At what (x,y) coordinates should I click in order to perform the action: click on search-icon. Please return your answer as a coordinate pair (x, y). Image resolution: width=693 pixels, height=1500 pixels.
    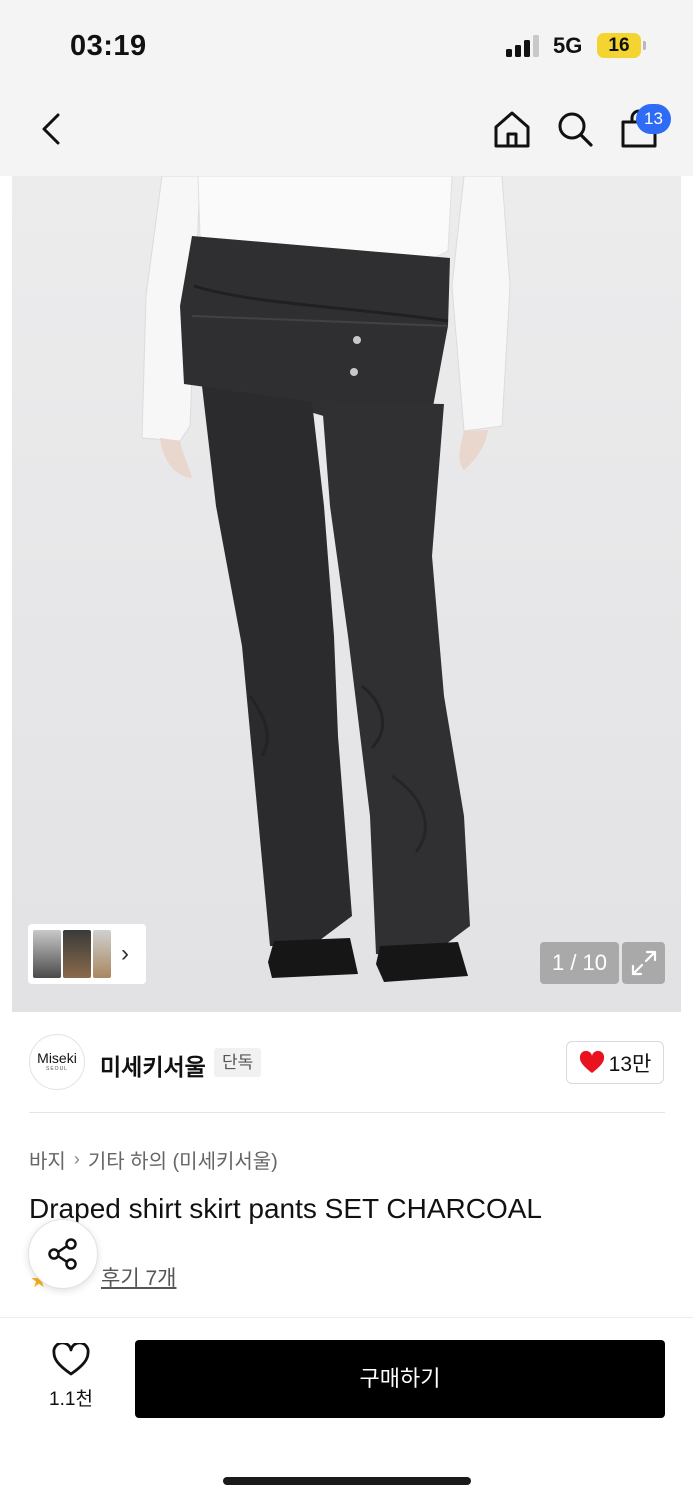
    Looking at the image, I should click on (575, 129).